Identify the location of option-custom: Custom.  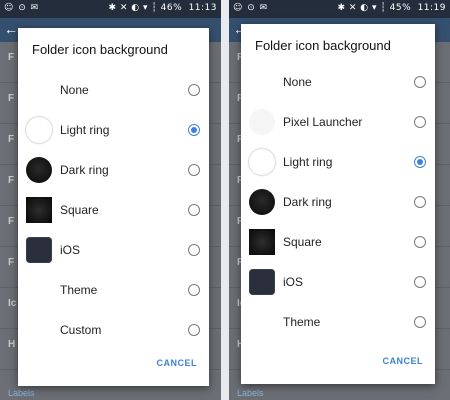
(113, 330).